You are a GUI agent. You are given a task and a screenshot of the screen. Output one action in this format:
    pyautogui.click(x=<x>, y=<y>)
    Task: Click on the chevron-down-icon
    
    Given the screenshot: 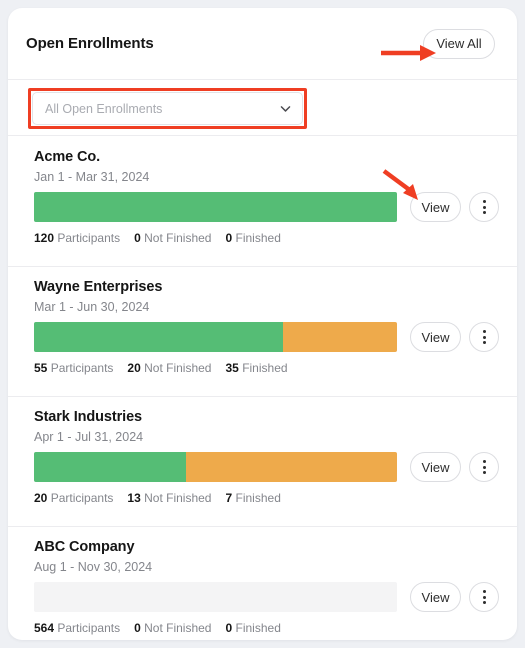 What is the action you would take?
    pyautogui.click(x=285, y=108)
    